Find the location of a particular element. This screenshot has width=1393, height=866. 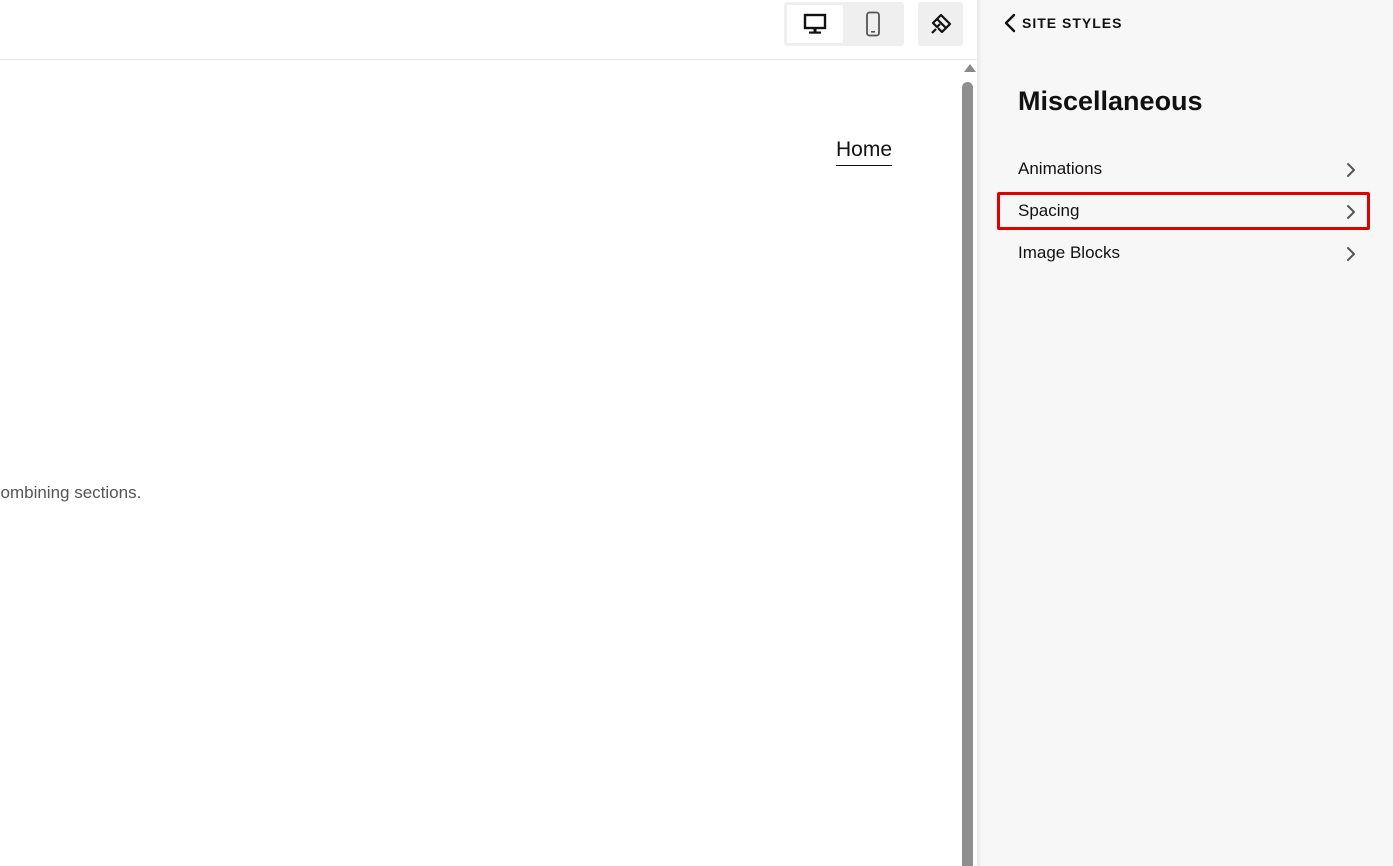

mobile-view-button is located at coordinates (873, 24).